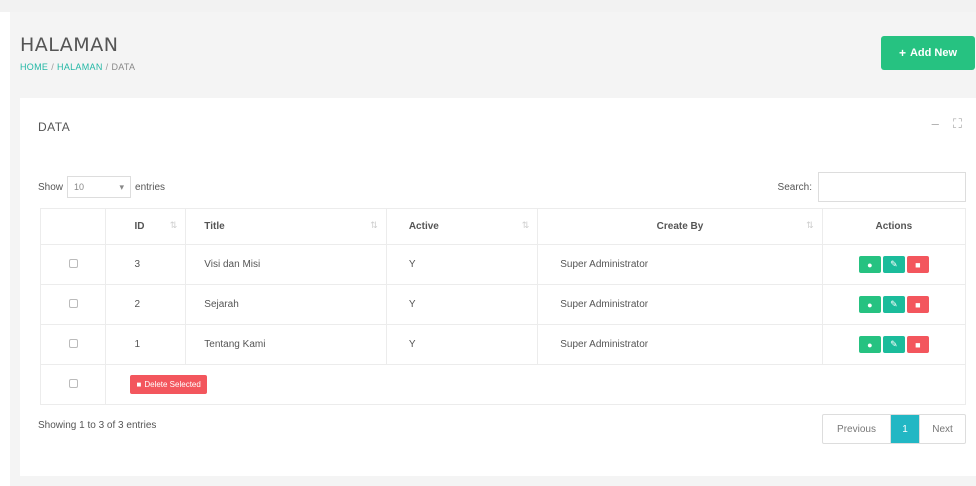 The width and height of the screenshot is (976, 486). I want to click on column-header-active: Active ⇅, so click(462, 226).